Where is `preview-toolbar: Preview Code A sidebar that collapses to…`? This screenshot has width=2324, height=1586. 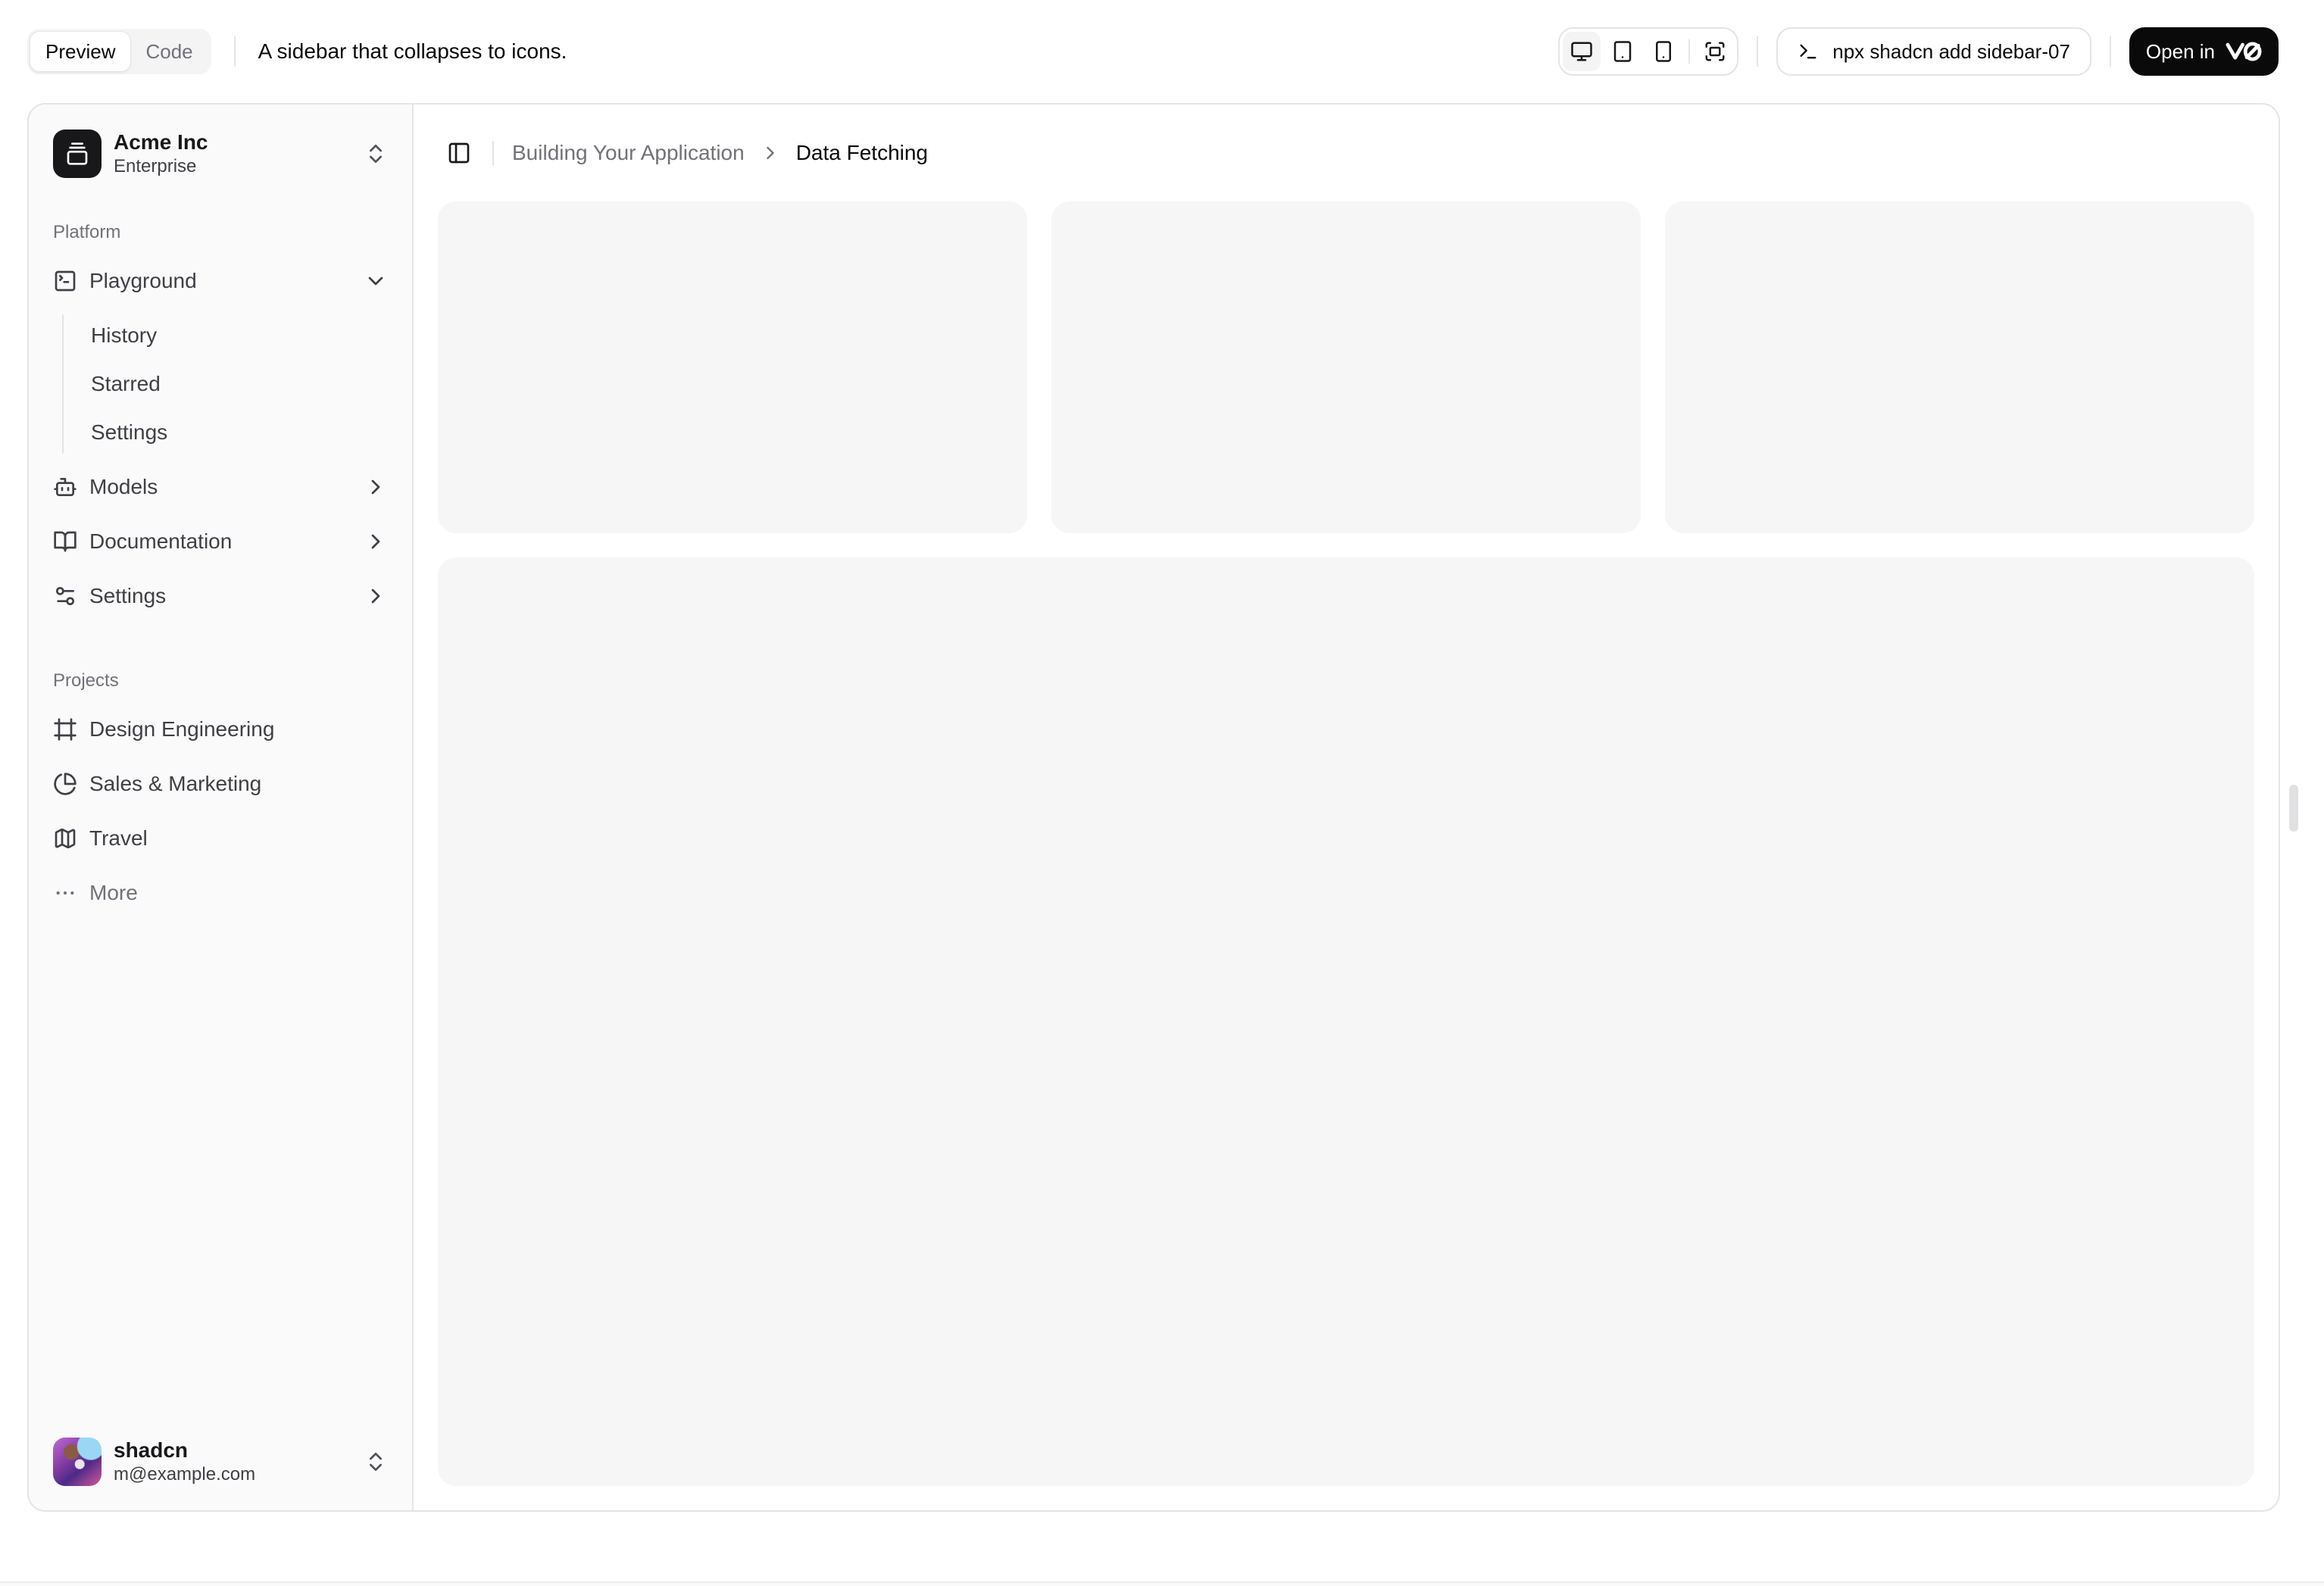 preview-toolbar: Preview Code A sidebar that collapses to… is located at coordinates (1153, 51).